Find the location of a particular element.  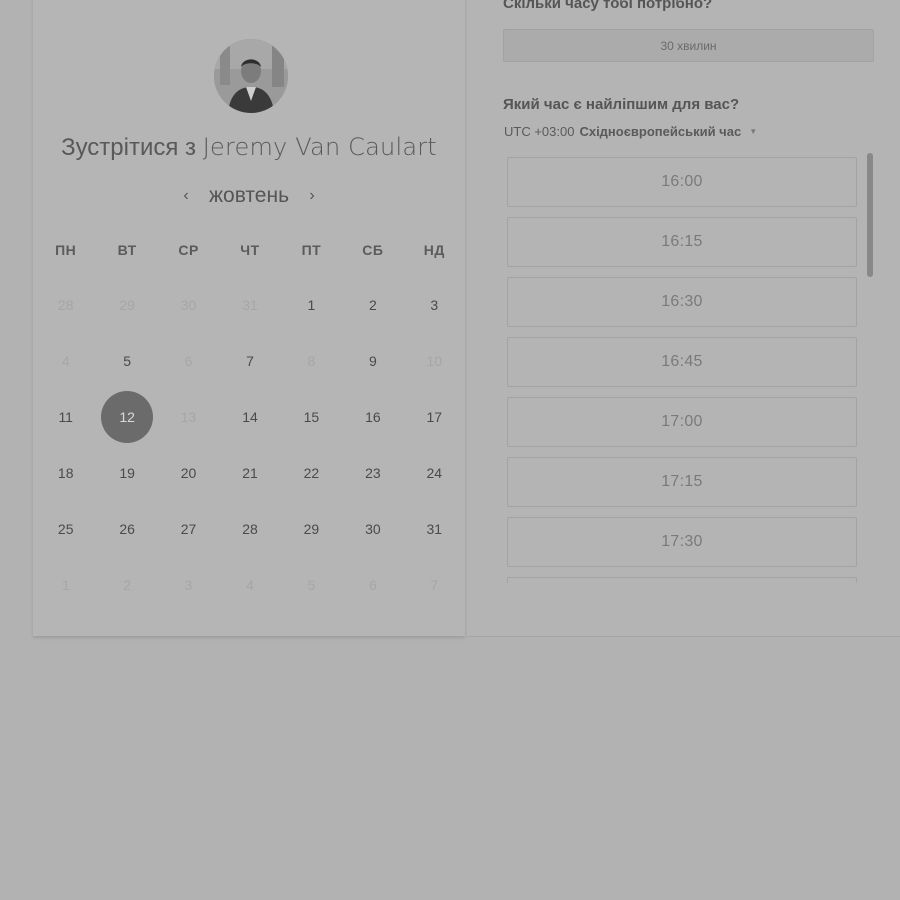

calendar-week-row: 4 5 6 7 8 9 10 is located at coordinates (250, 361).